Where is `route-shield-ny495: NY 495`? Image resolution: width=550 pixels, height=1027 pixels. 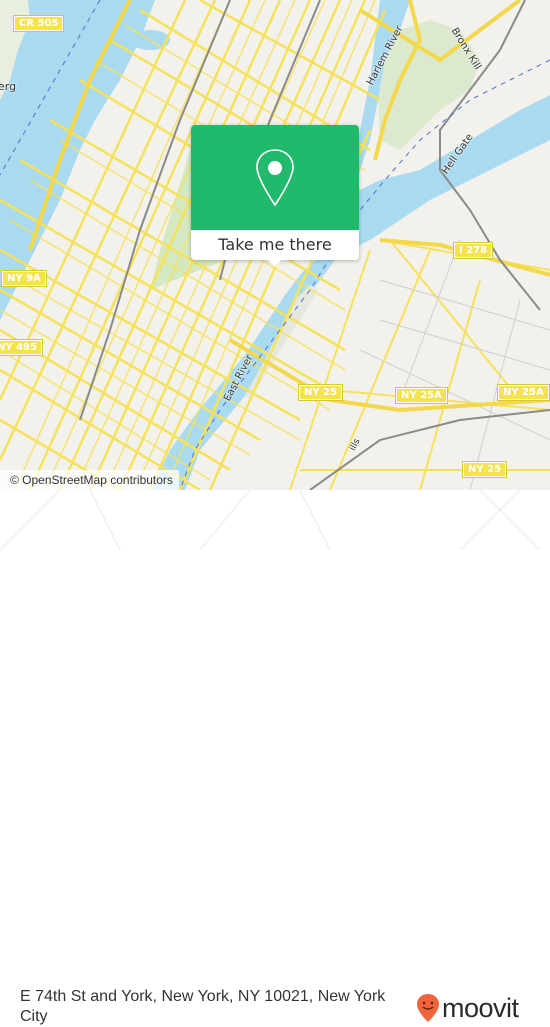
route-shield-ny495: NY 495 is located at coordinates (21, 347).